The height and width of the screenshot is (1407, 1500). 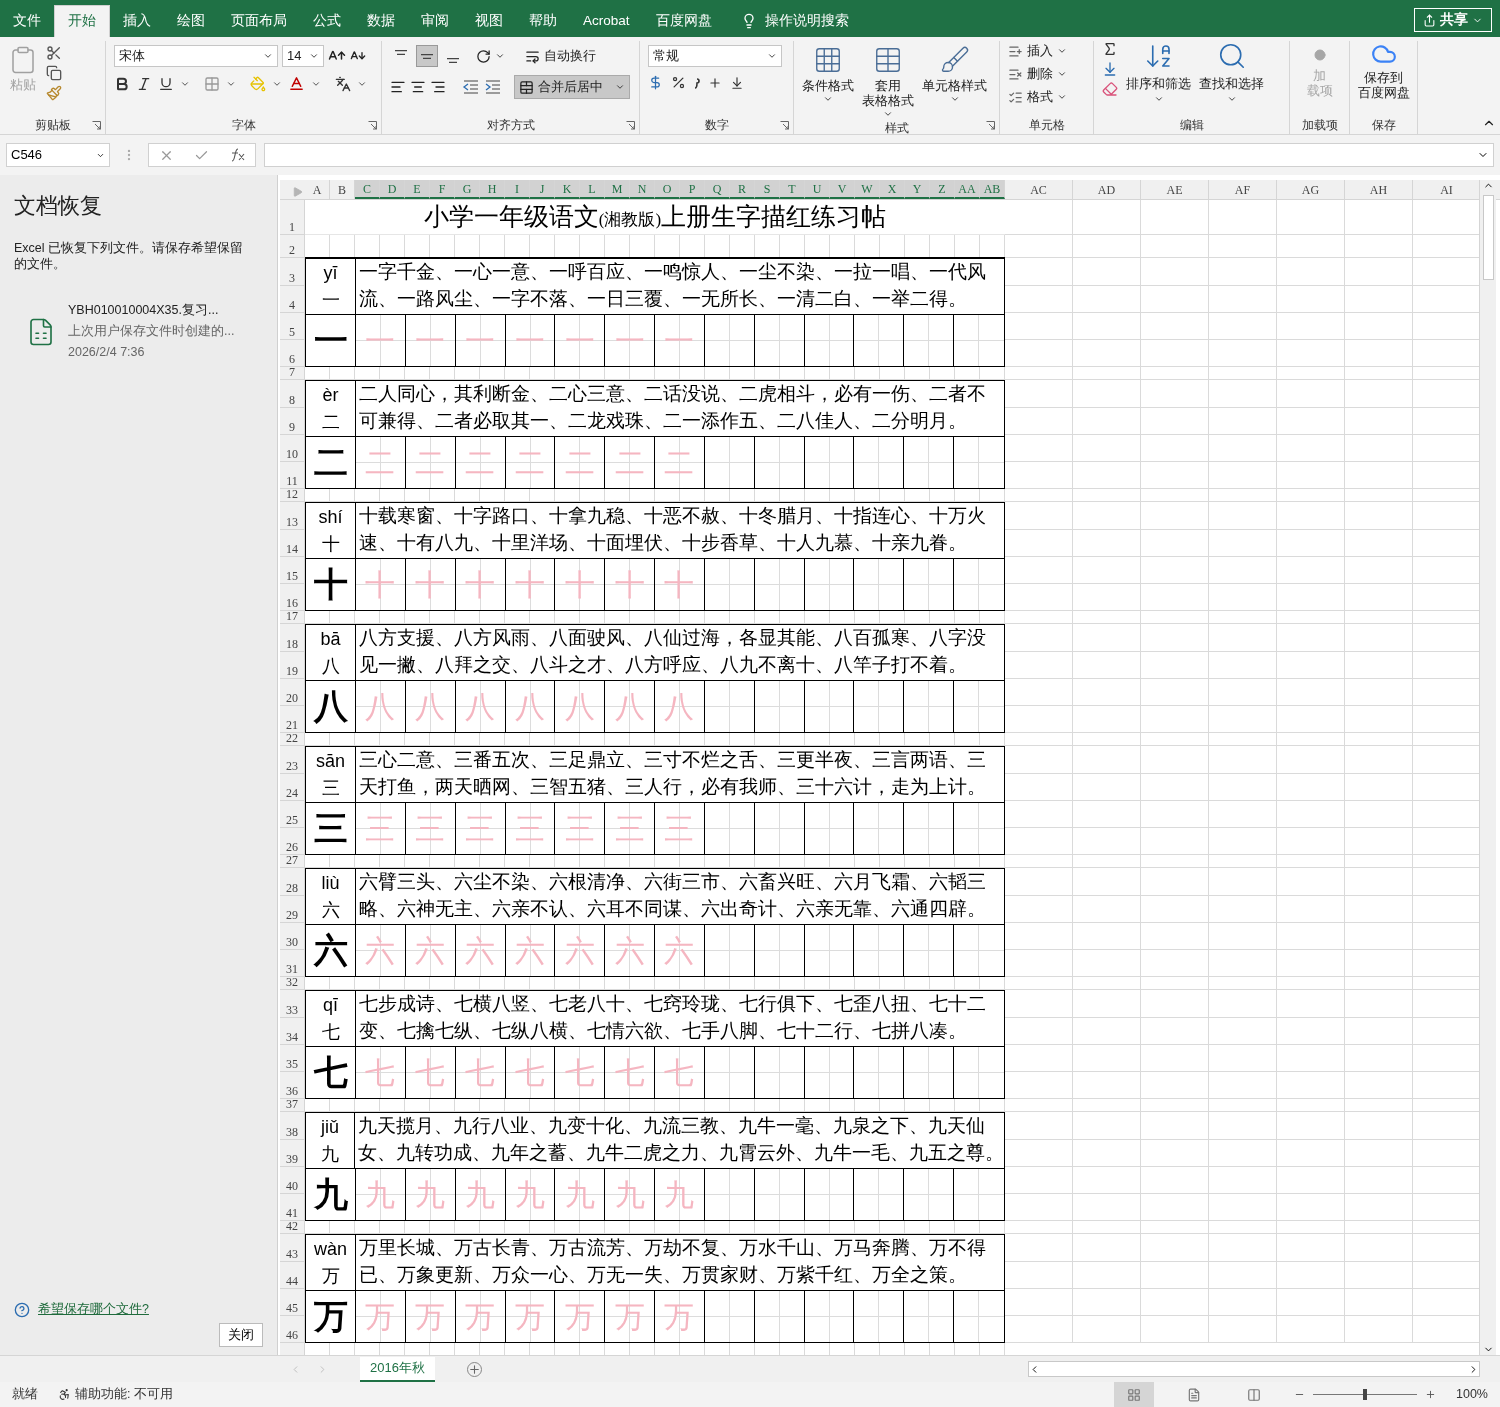 What do you see at coordinates (292, 936) in the screenshot?
I see `row-header: 30` at bounding box center [292, 936].